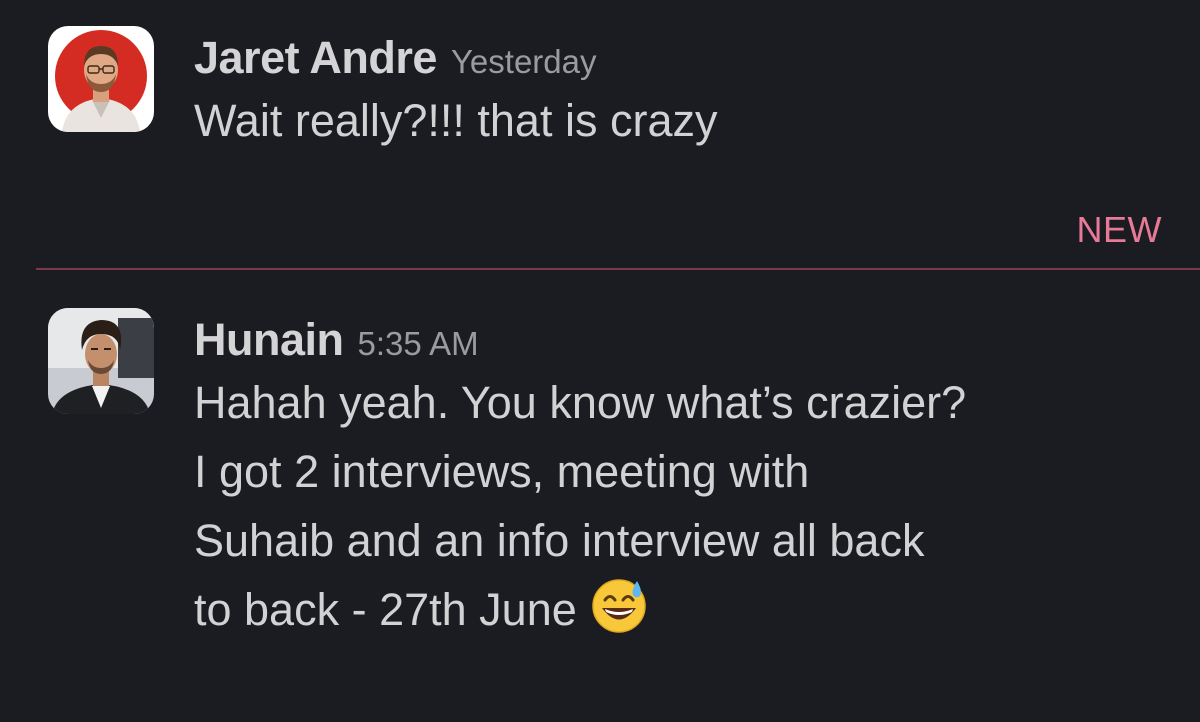 The width and height of the screenshot is (1200, 722). What do you see at coordinates (618, 269) in the screenshot?
I see `new-messages-divider` at bounding box center [618, 269].